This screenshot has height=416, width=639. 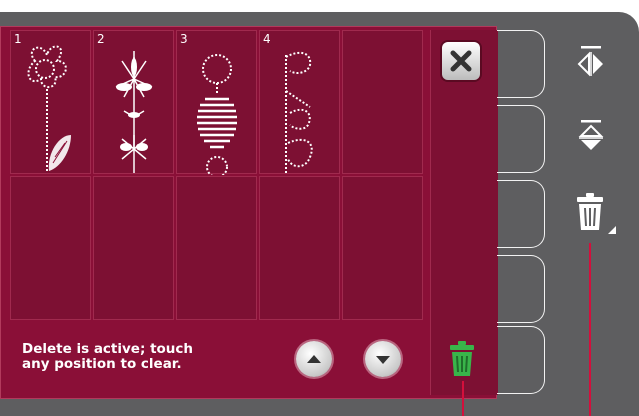 What do you see at coordinates (49, 109) in the screenshot?
I see `flower-stitch-icon` at bounding box center [49, 109].